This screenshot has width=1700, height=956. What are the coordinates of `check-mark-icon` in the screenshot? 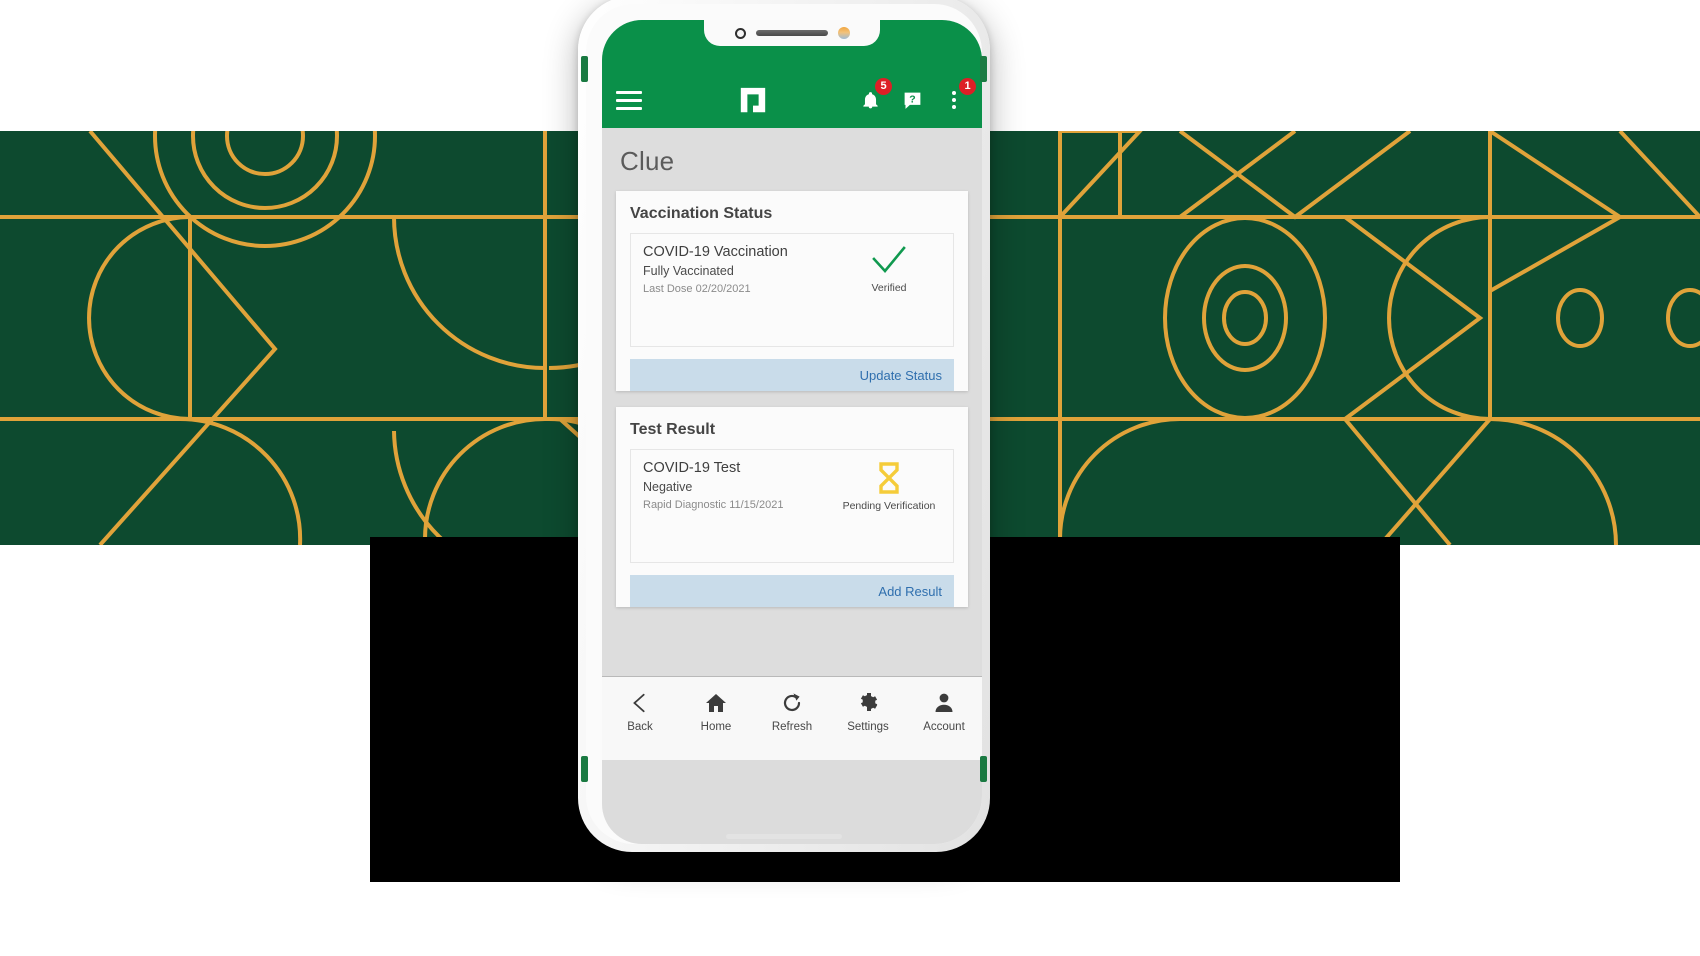 It's located at (889, 259).